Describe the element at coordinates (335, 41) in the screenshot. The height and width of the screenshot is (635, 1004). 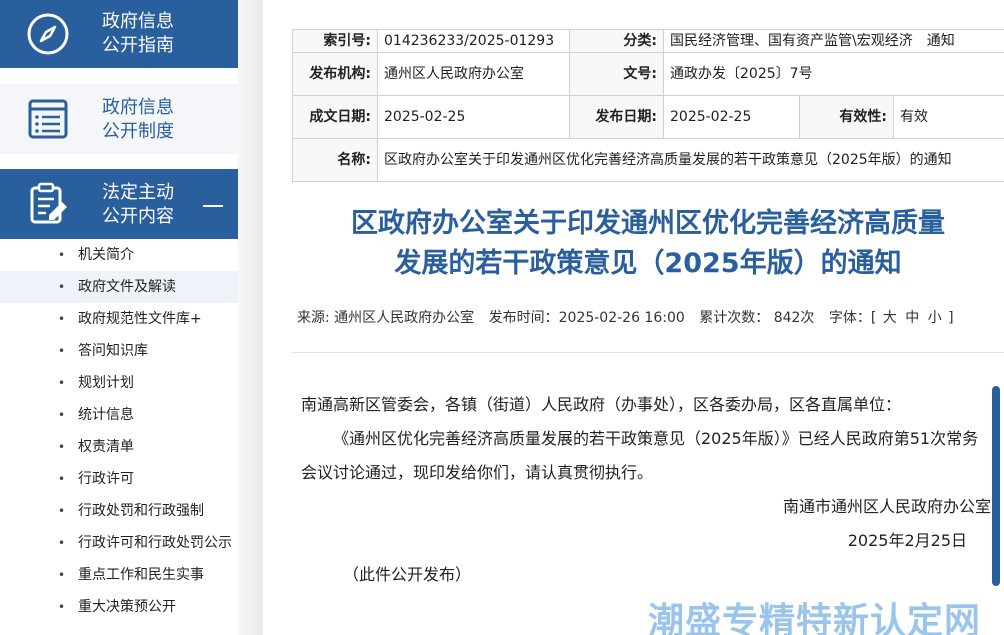
I see `index-label: 索引号:` at that location.